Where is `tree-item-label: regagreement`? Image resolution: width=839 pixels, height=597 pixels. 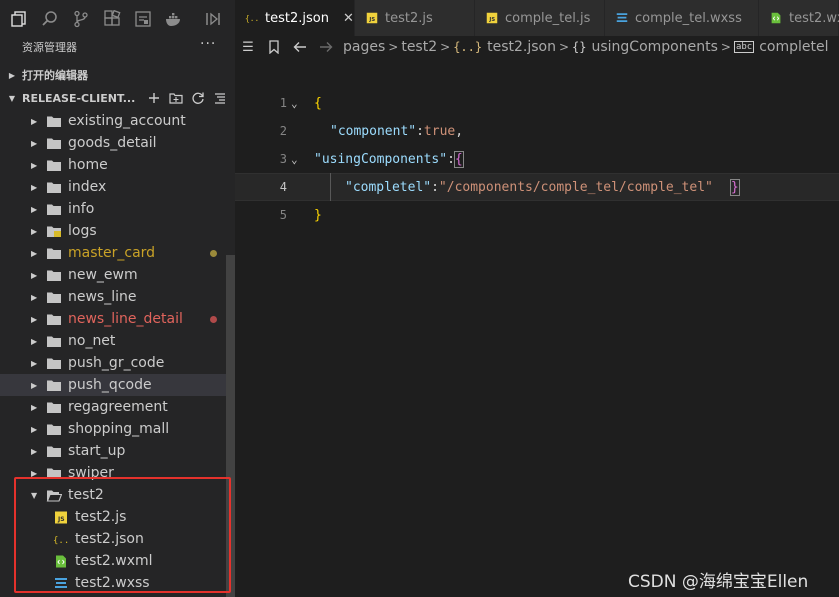 tree-item-label: regagreement is located at coordinates (118, 407).